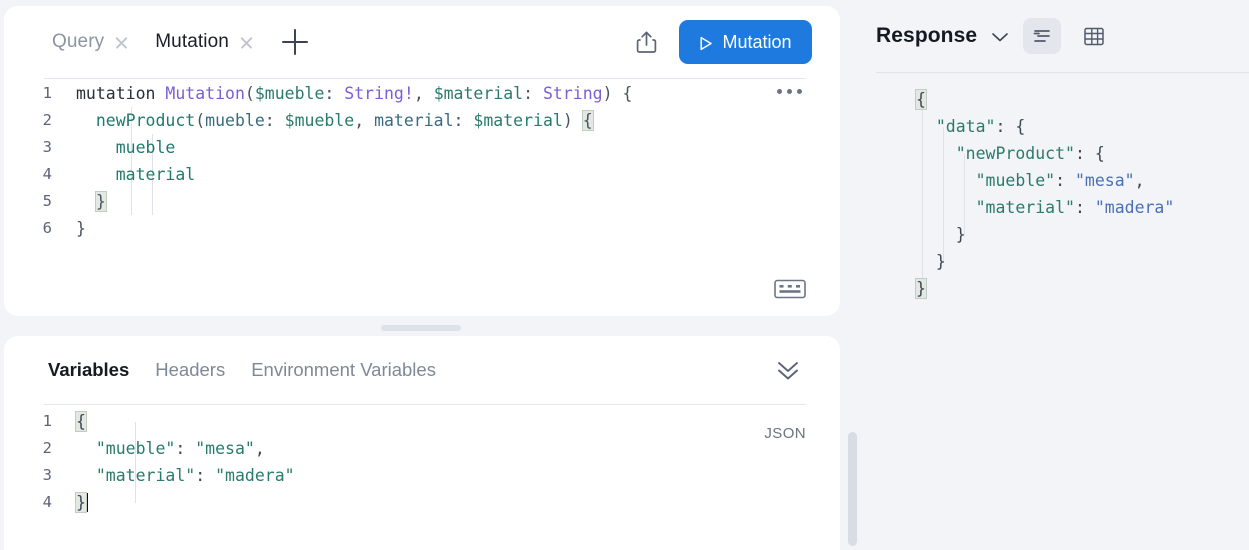 The image size is (1249, 550). What do you see at coordinates (343, 370) in the screenshot?
I see `tab-environment-variables: Environment Variables` at bounding box center [343, 370].